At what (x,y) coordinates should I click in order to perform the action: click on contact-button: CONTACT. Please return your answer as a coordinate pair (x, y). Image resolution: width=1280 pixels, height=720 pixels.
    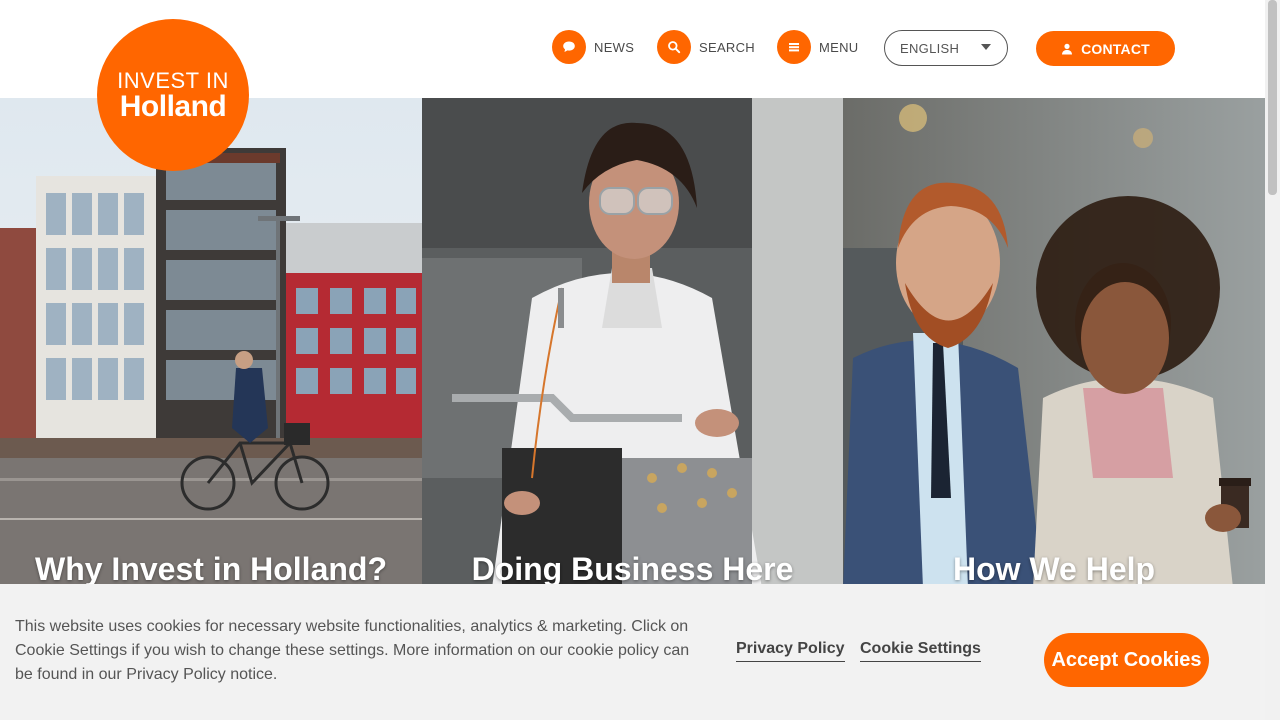
    Looking at the image, I should click on (1105, 48).